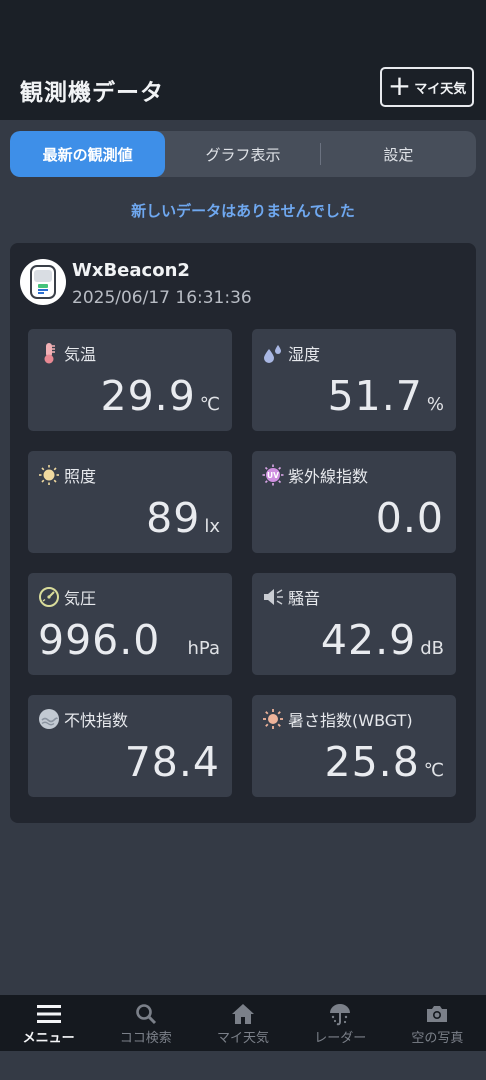 This screenshot has height=1080, width=486. Describe the element at coordinates (273, 597) in the screenshot. I see `speaker-icon` at that location.